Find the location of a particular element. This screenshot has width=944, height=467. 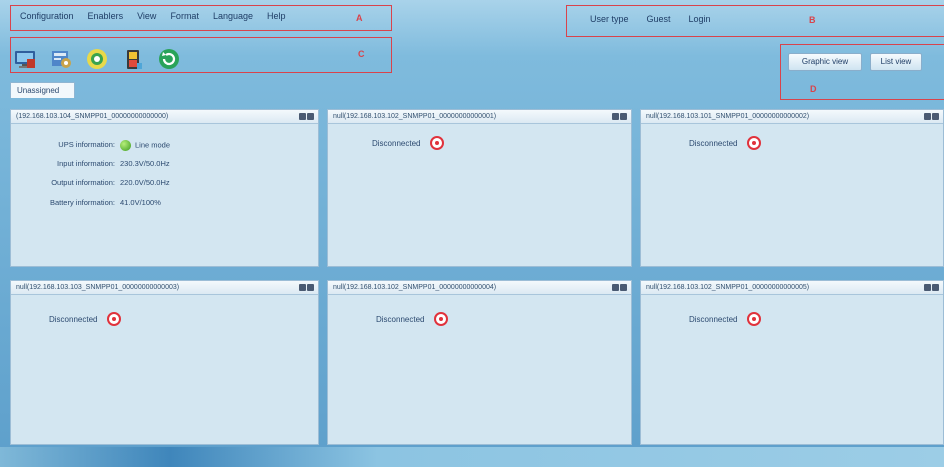

user-type-value: Guest is located at coordinates (658, 19).